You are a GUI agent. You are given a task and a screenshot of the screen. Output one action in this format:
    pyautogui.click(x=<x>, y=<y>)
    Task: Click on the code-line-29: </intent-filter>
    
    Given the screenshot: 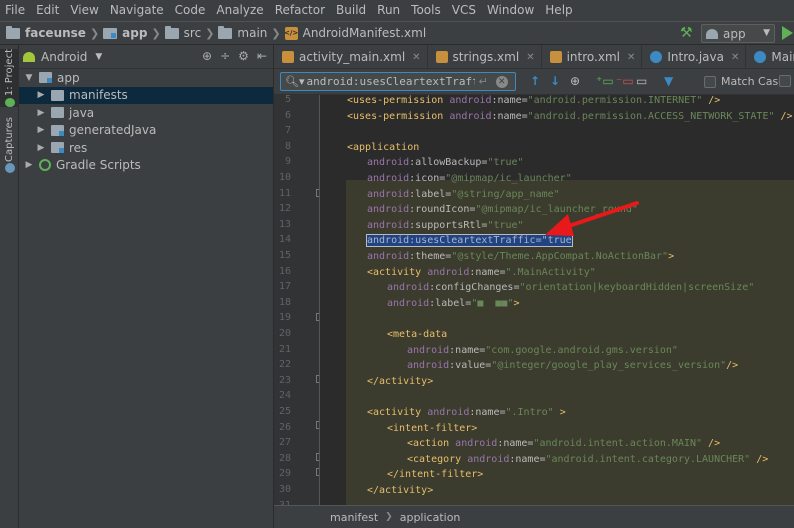 What is the action you would take?
    pyautogui.click(x=435, y=474)
    